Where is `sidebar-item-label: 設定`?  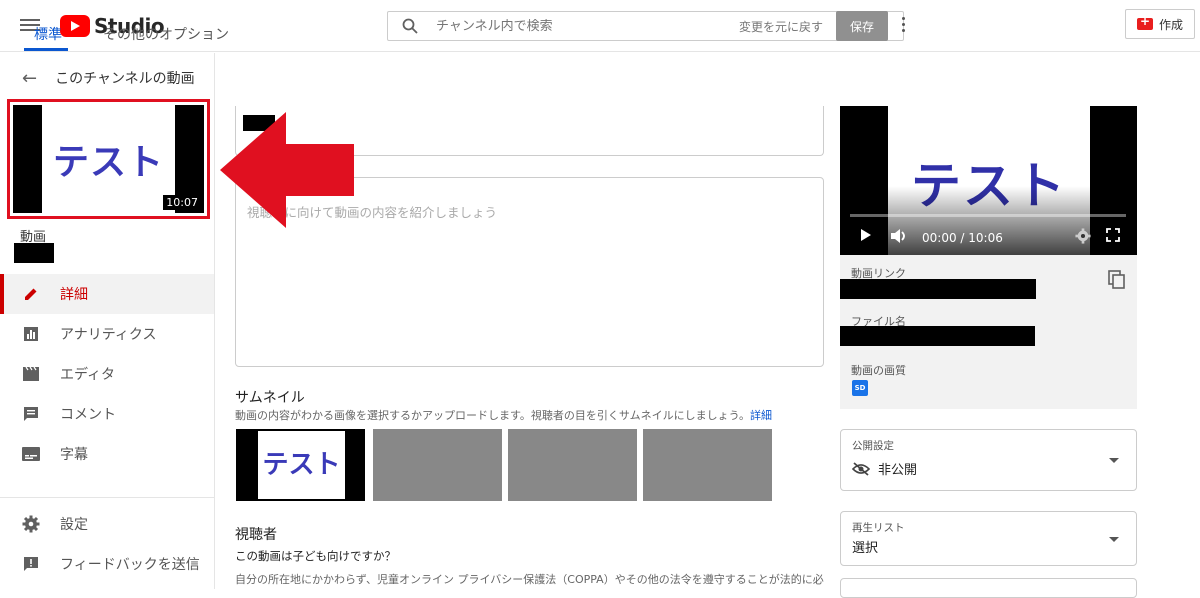 sidebar-item-label: 設定 is located at coordinates (74, 525).